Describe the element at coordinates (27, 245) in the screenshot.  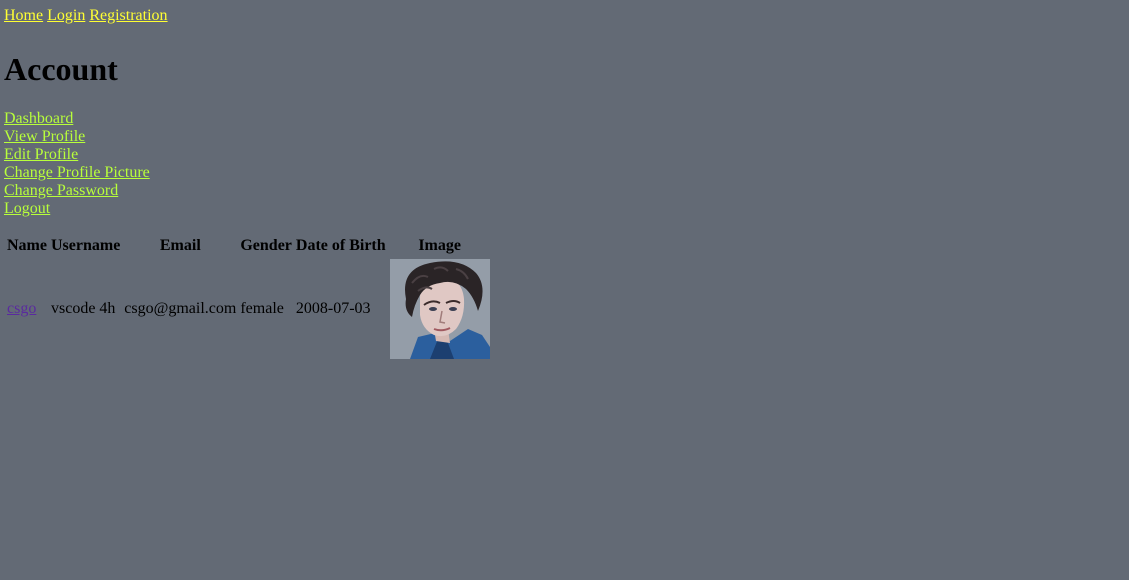
I see `header-name: Name` at that location.